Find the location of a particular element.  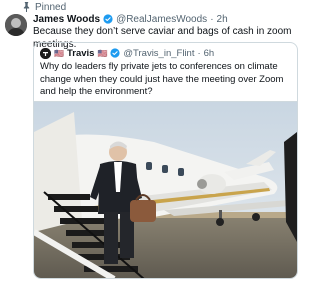

author-name: James Woods is located at coordinates (66, 19).